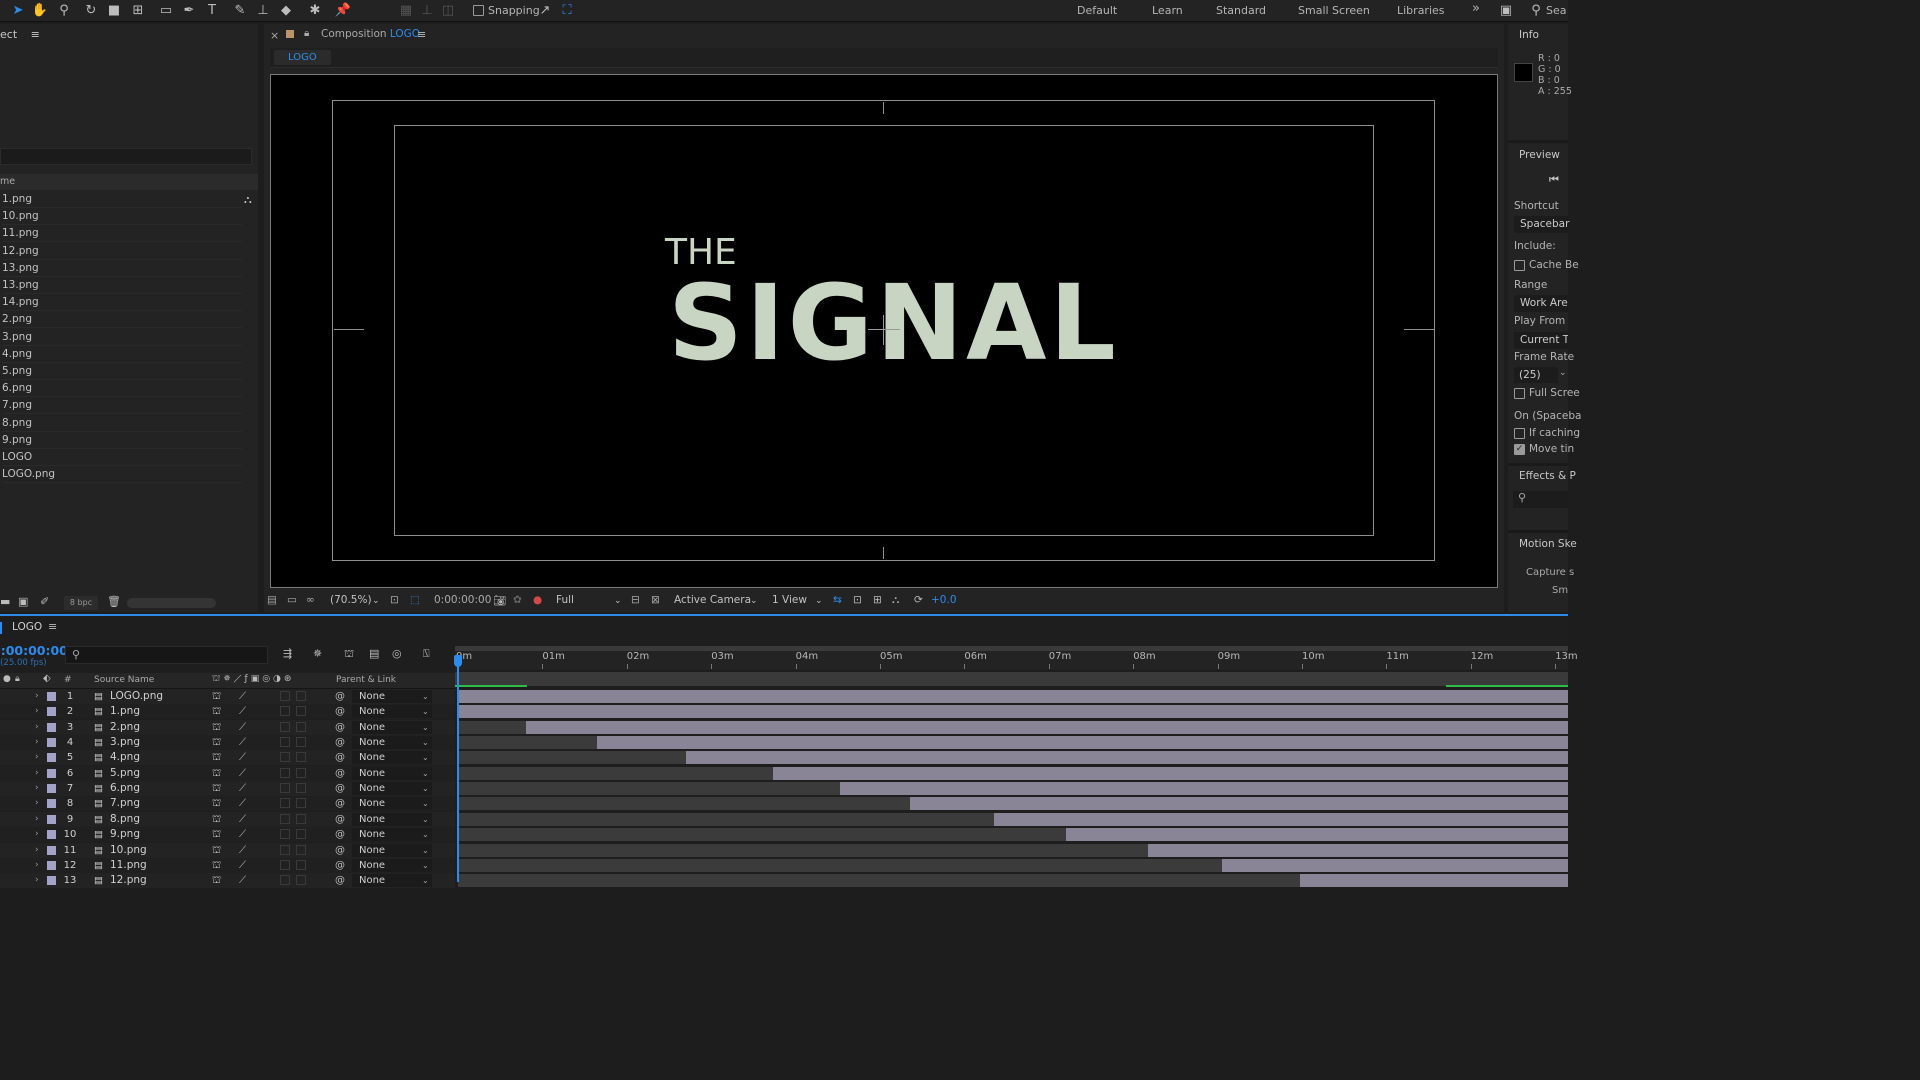 The height and width of the screenshot is (1080, 1920). Describe the element at coordinates (122, 199) in the screenshot. I see `project-item: 1.png` at that location.